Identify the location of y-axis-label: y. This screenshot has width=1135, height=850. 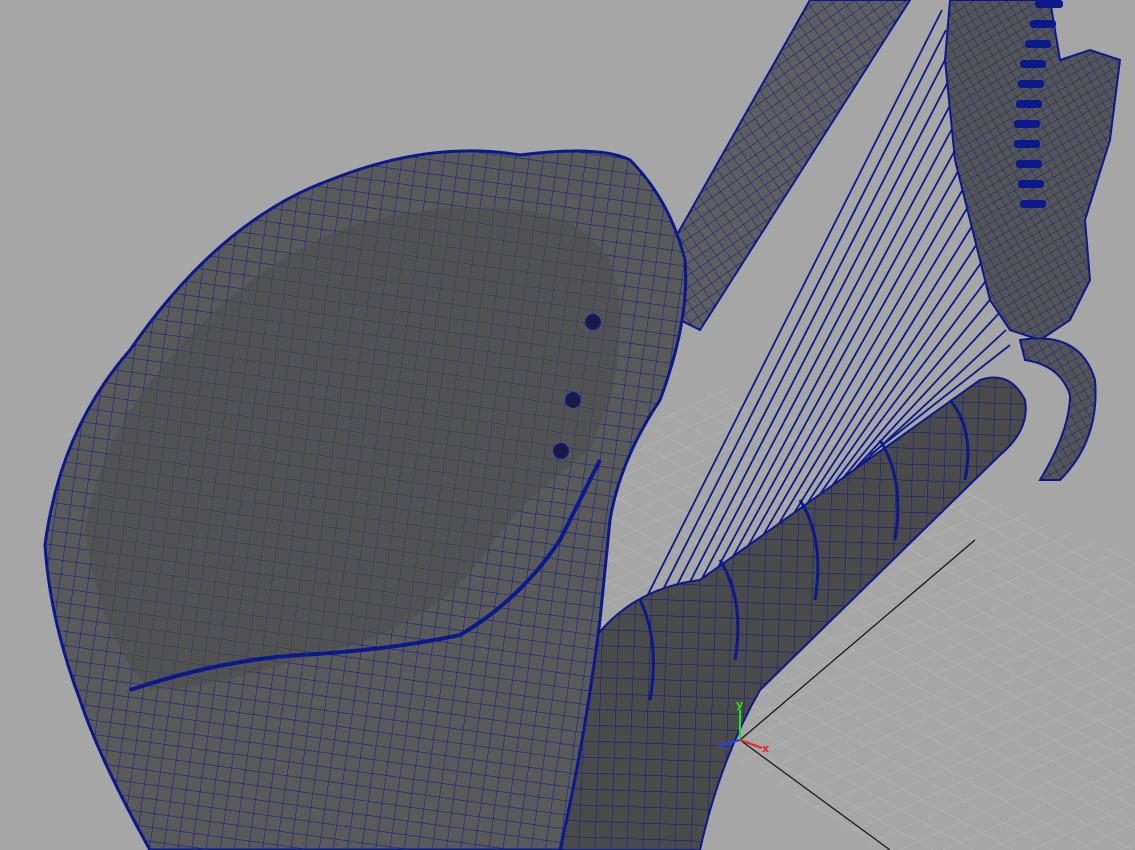
(739, 704).